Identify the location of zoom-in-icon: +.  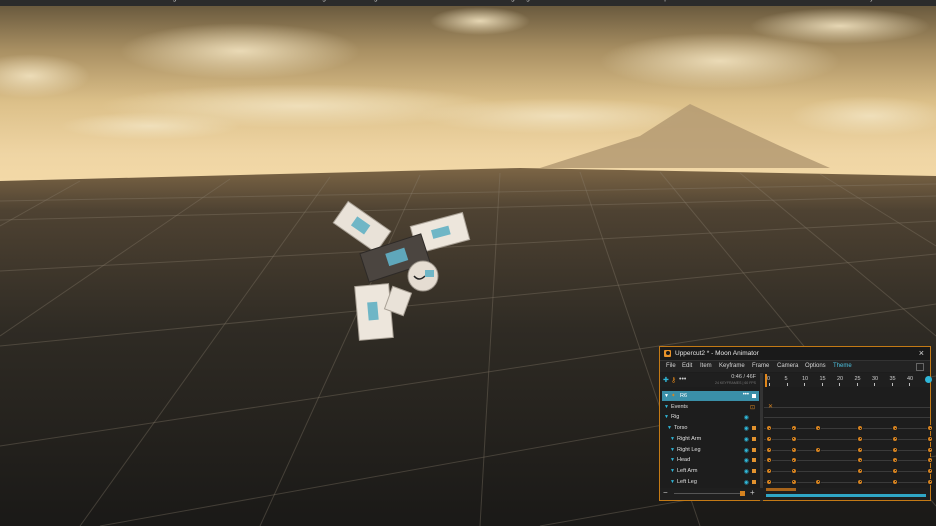
(752, 492).